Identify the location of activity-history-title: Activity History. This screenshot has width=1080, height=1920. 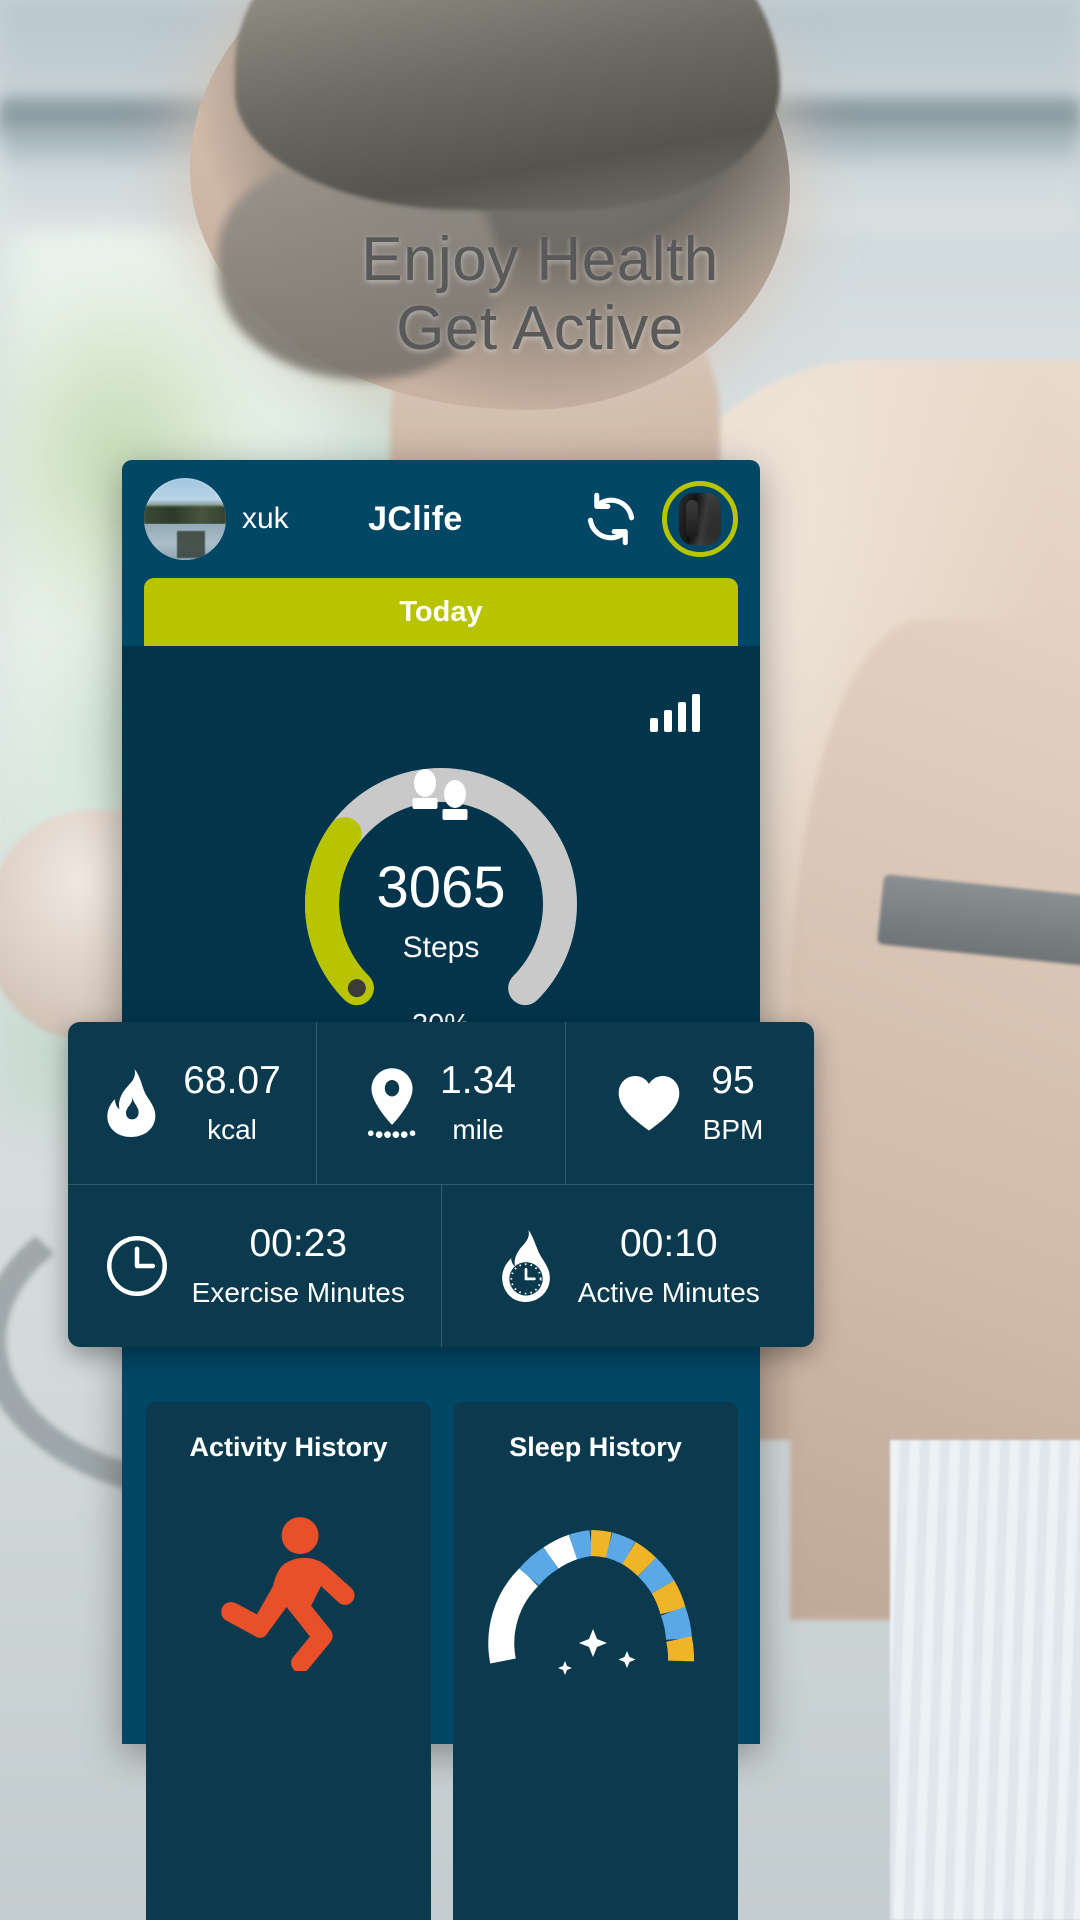
(288, 1447).